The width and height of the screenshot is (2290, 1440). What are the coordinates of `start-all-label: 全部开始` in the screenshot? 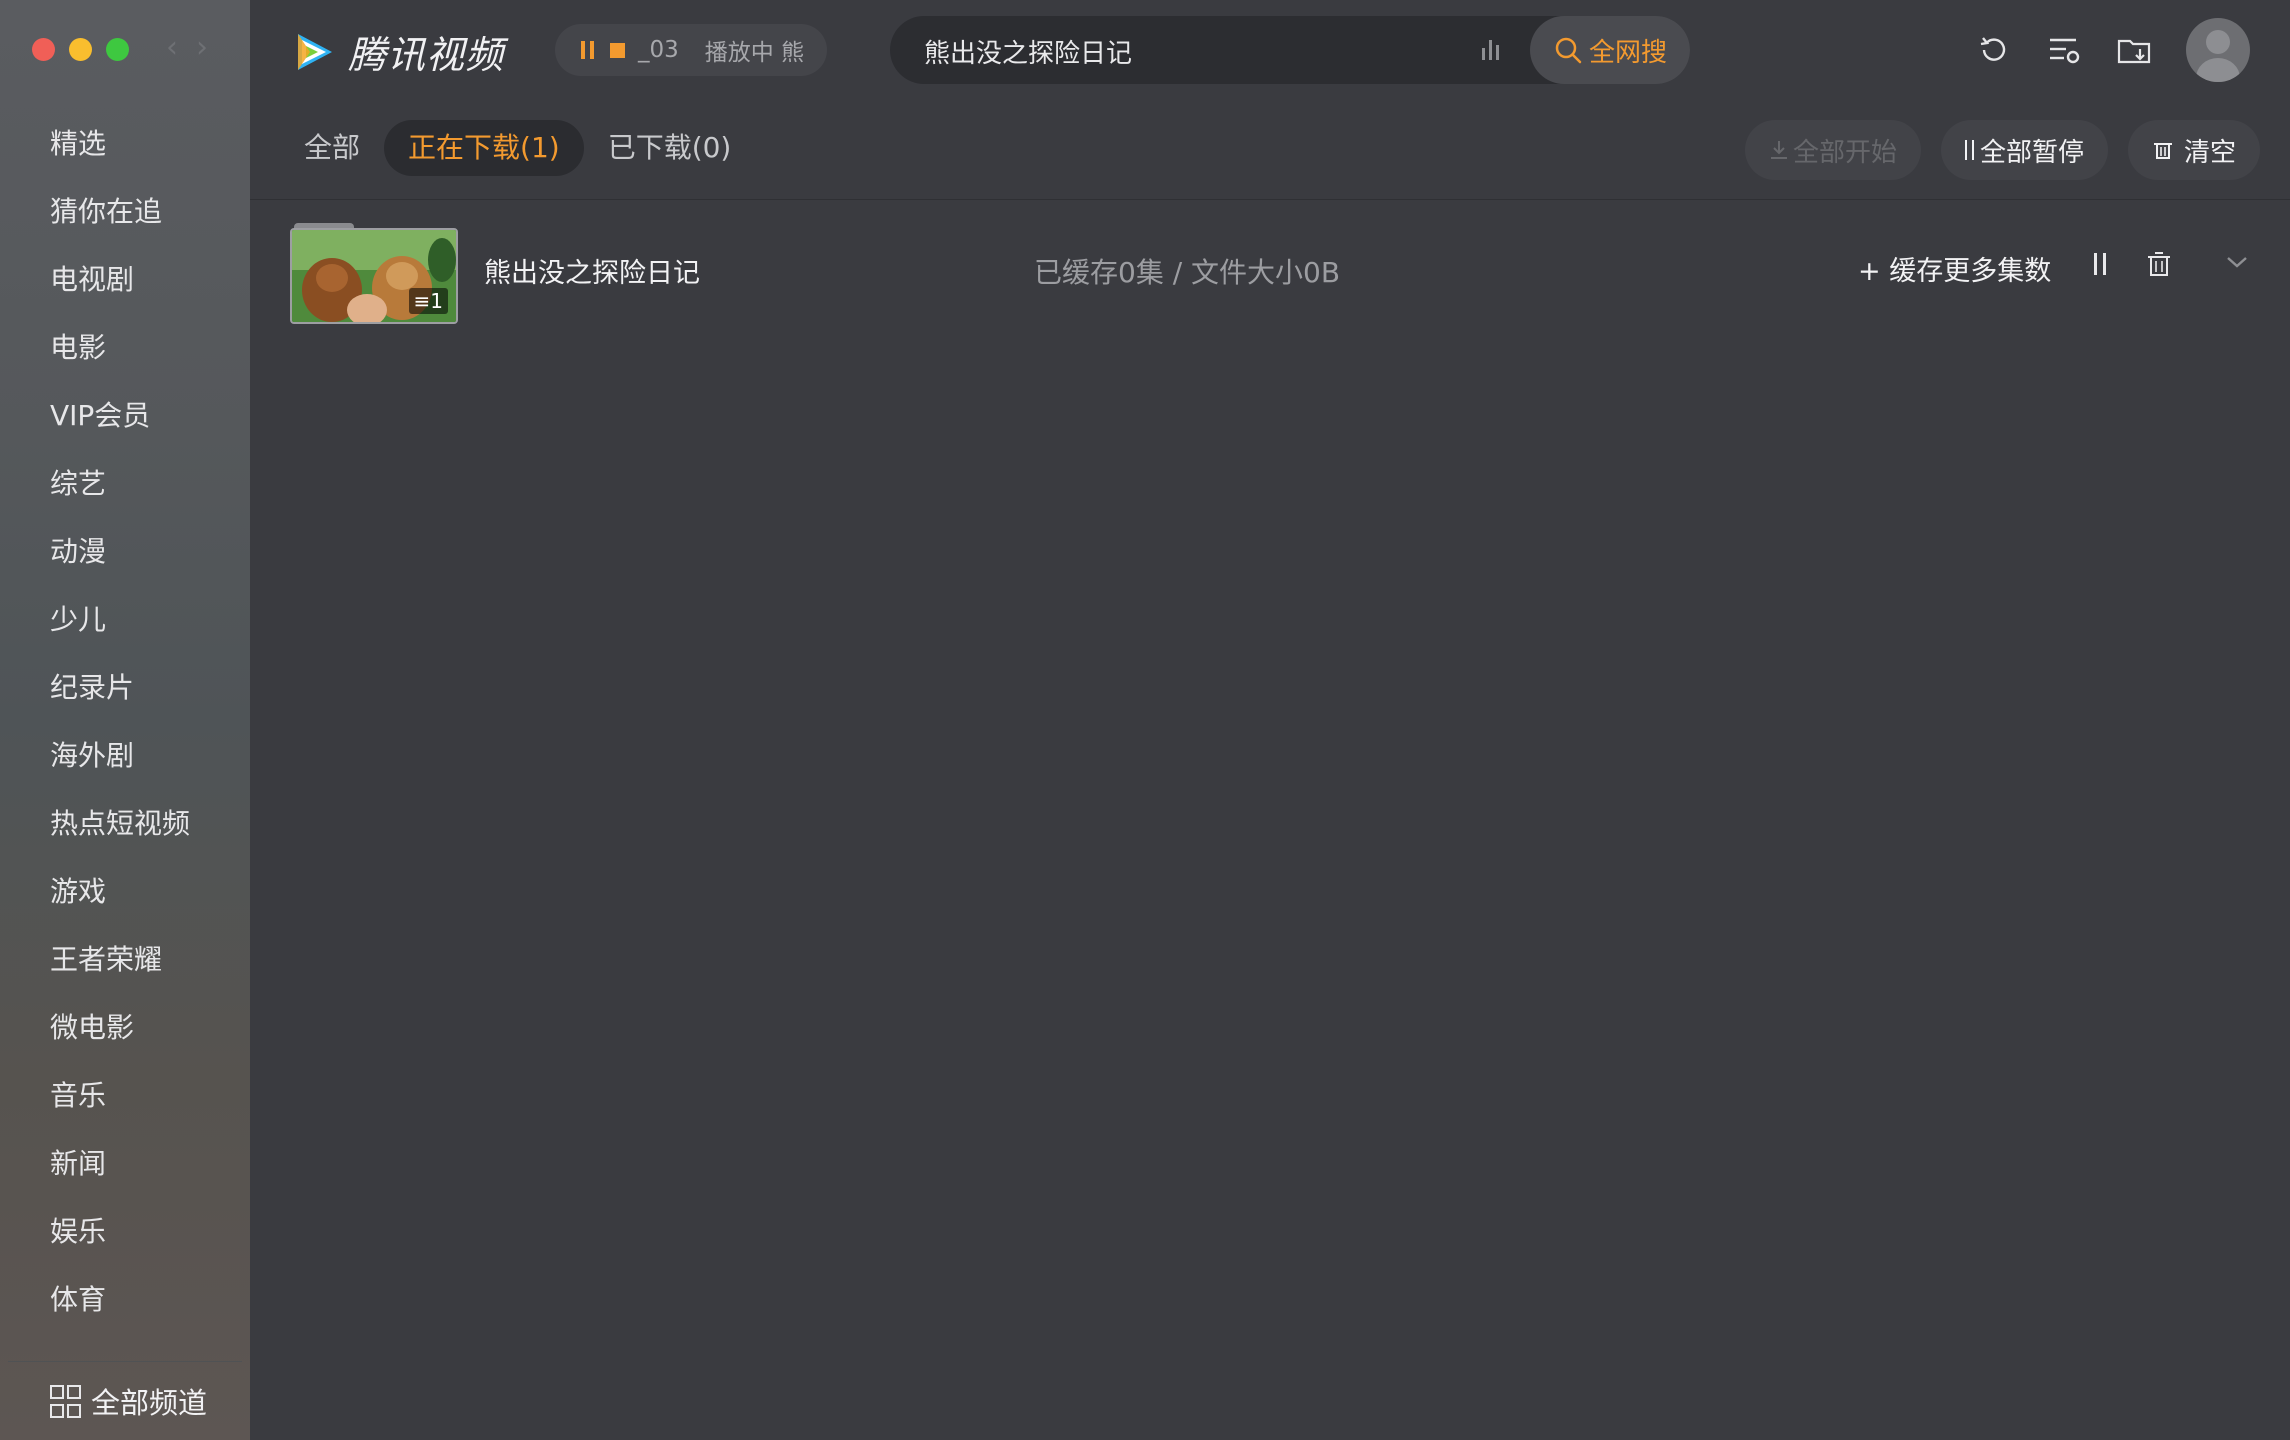 It's located at (1844, 152).